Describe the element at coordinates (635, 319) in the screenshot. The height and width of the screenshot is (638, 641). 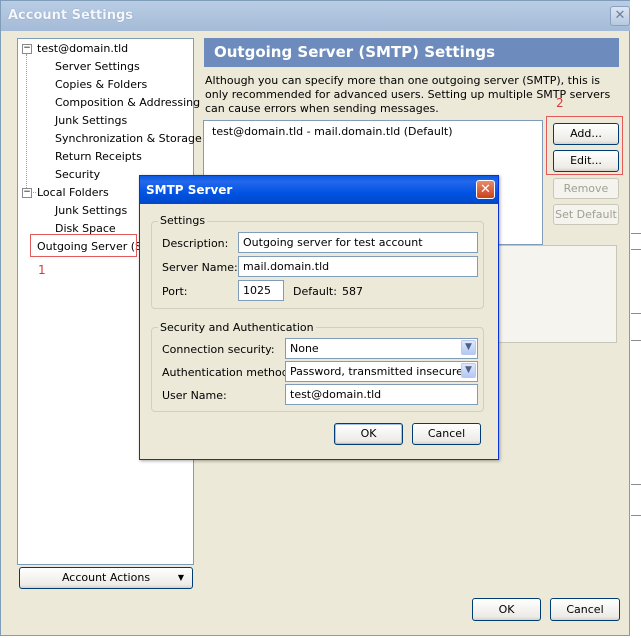
I see `desktop-background` at that location.